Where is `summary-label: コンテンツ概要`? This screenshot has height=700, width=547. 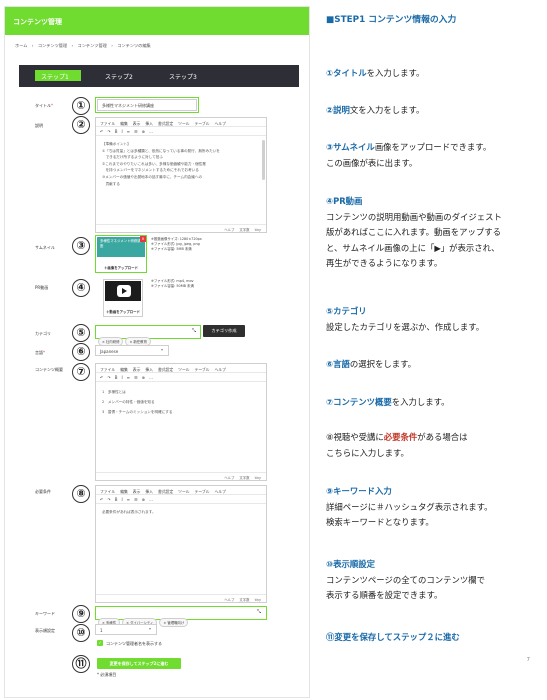 summary-label: コンテンツ概要 is located at coordinates (49, 369).